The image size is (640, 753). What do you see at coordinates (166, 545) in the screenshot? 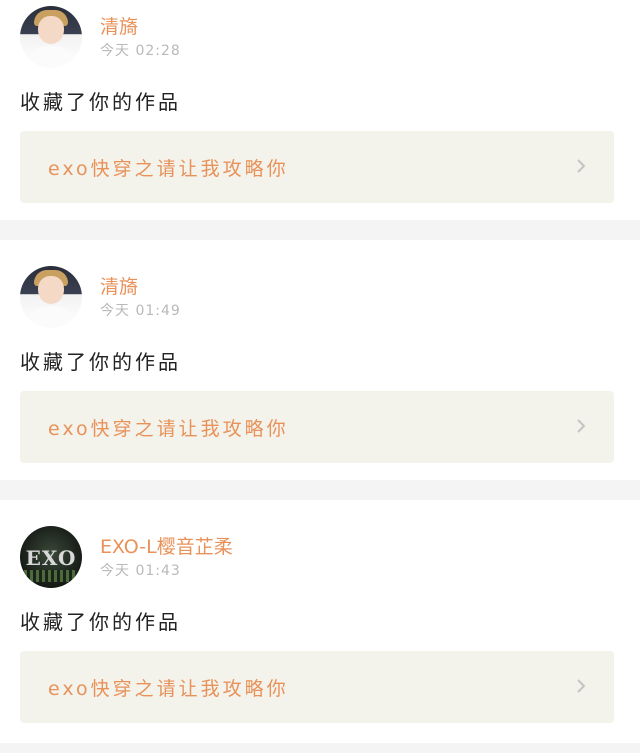
I see `username: EXO-L樱音芷柔` at bounding box center [166, 545].